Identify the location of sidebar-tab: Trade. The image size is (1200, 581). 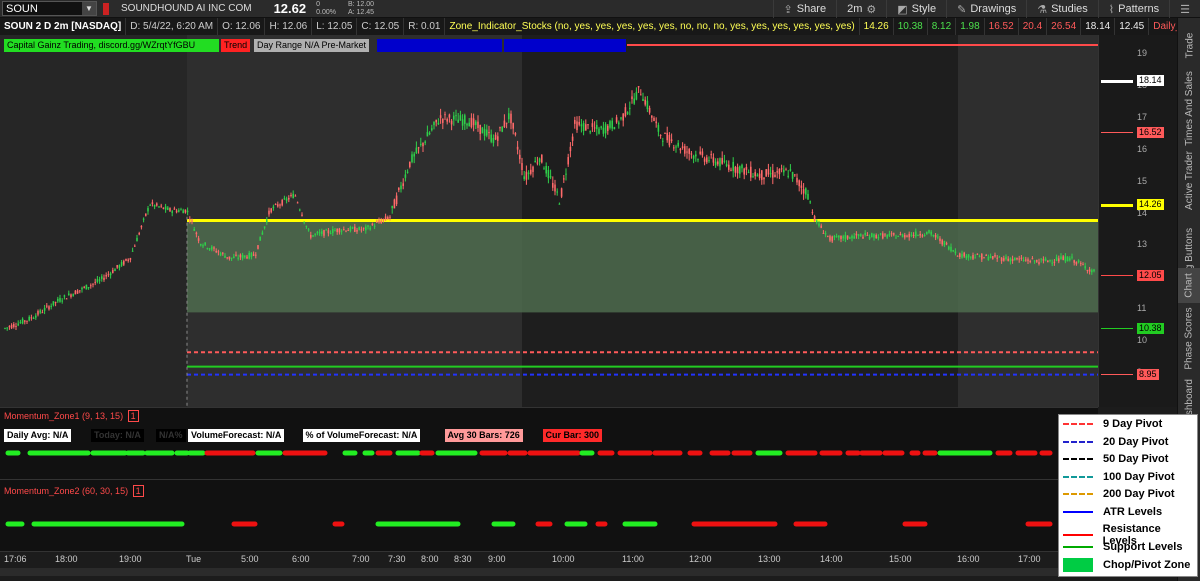
(1189, 45).